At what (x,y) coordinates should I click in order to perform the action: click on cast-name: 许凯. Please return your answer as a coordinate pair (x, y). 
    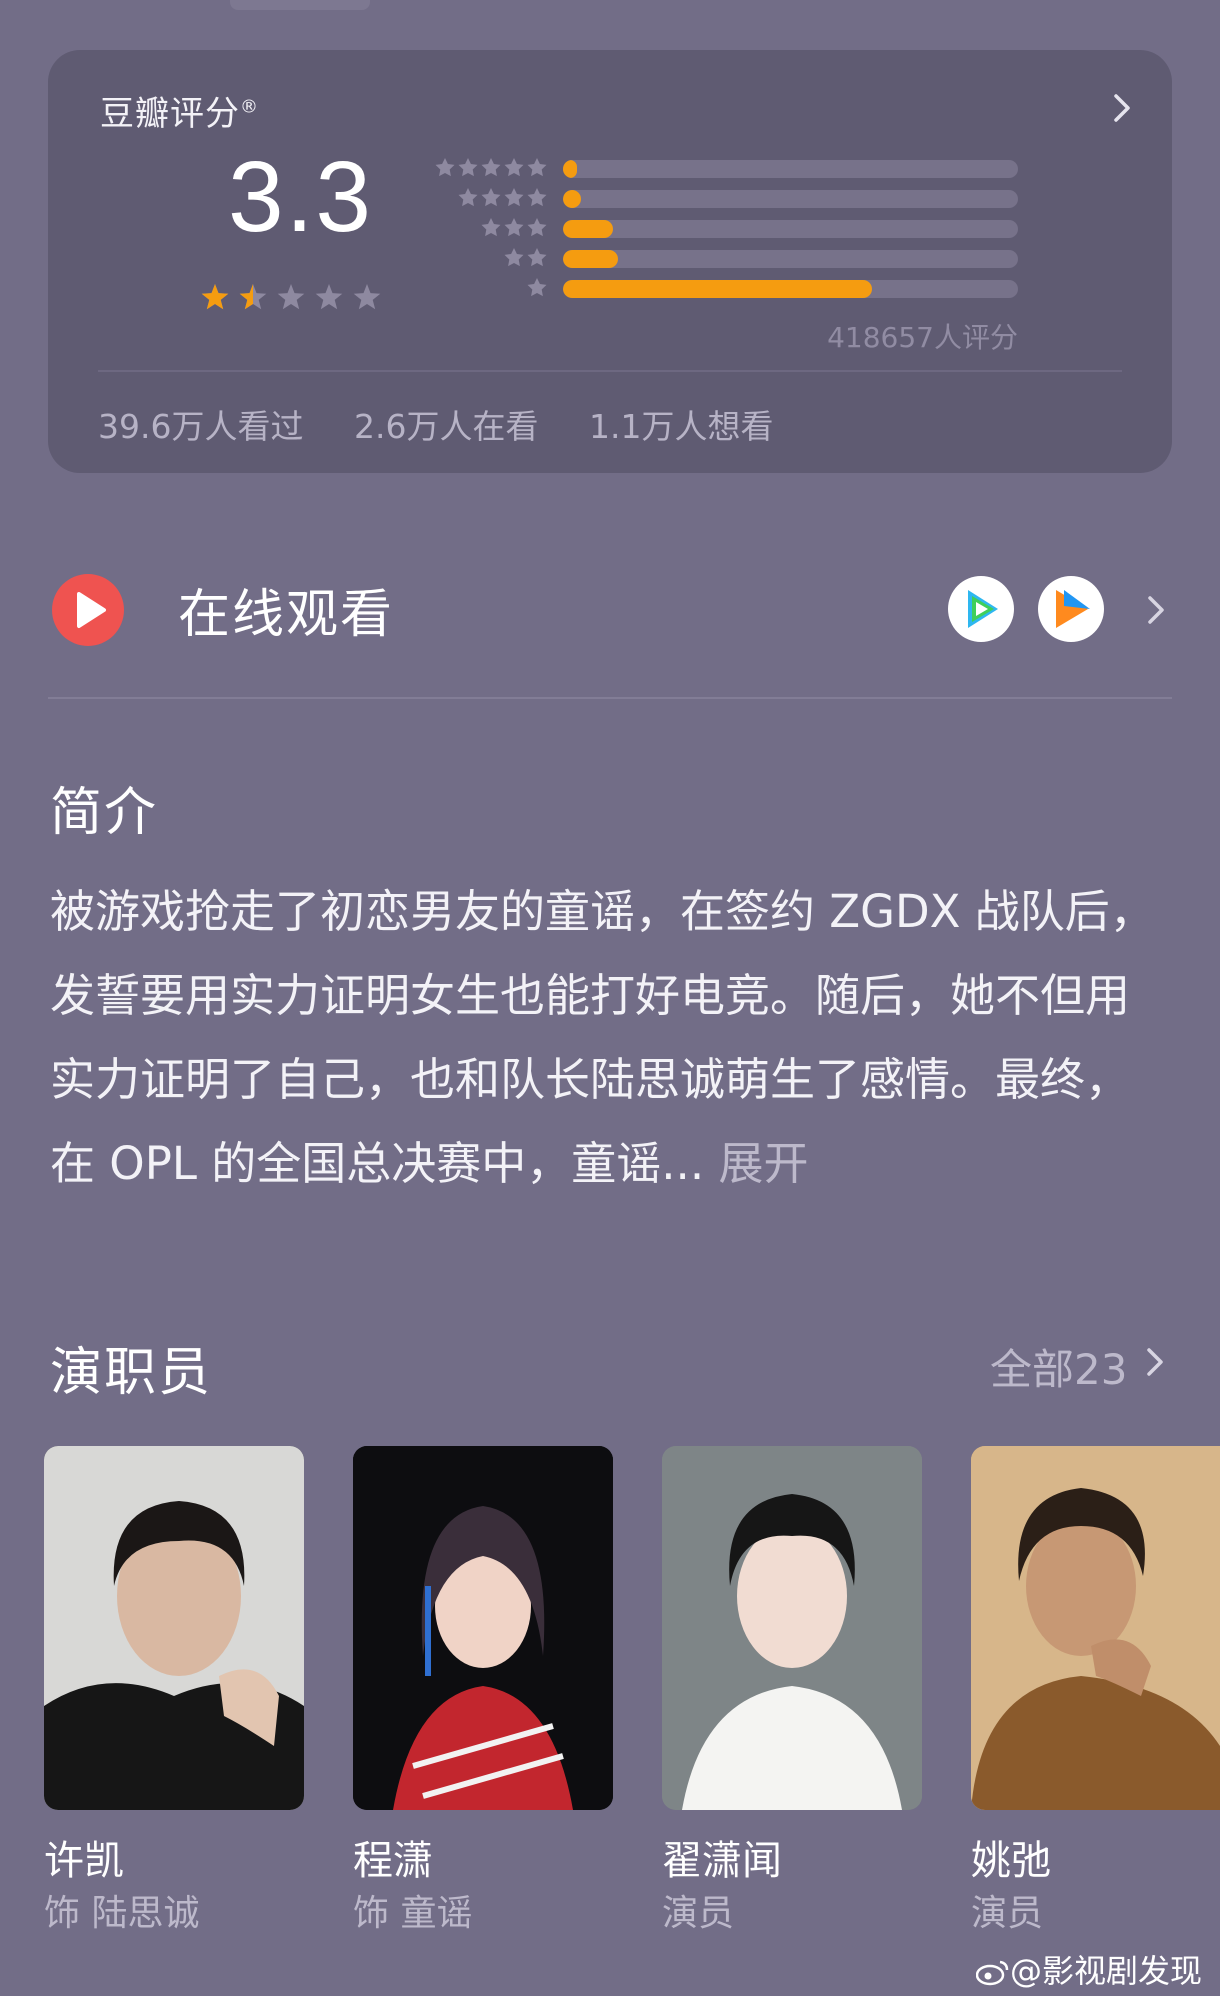
    Looking at the image, I should click on (84, 1857).